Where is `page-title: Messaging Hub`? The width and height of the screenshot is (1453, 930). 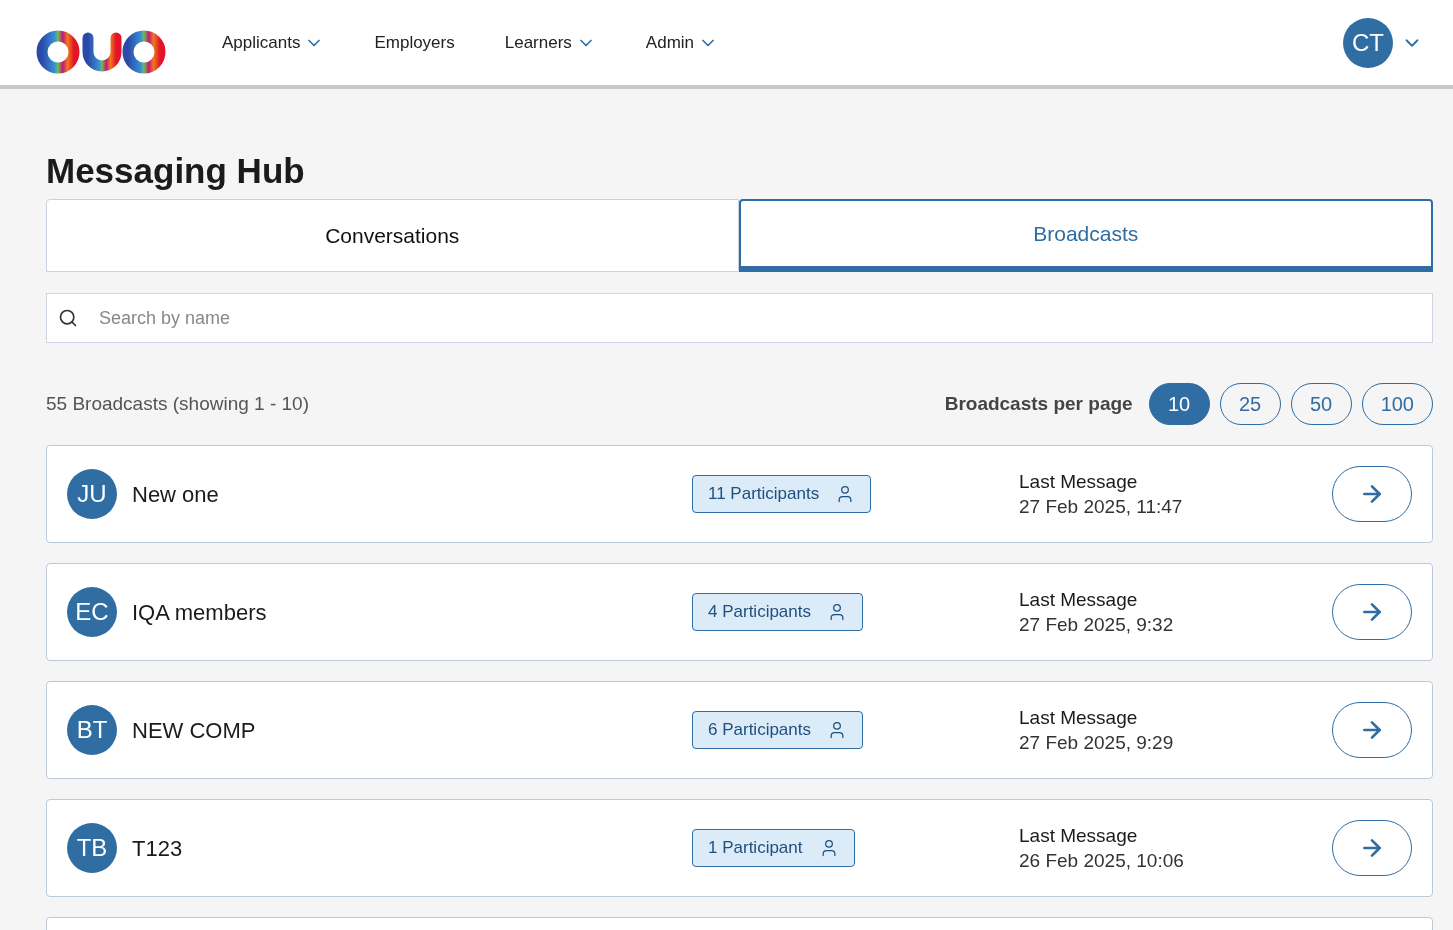 page-title: Messaging Hub is located at coordinates (176, 171).